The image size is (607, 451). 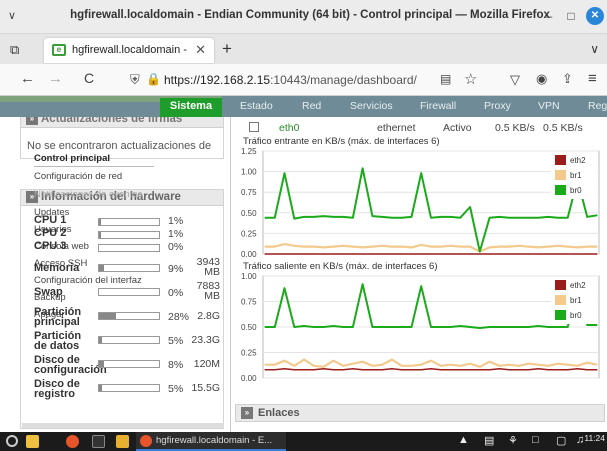 I want to click on nav-item-red: Red, so click(x=311, y=106).